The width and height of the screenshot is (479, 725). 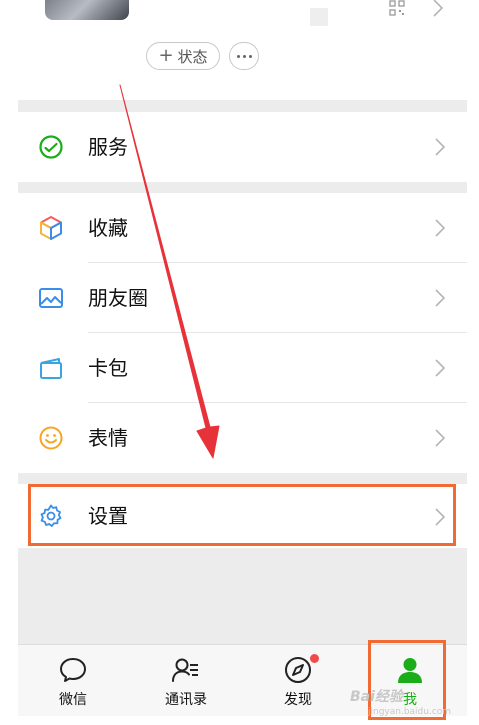 I want to click on menu-label-service: 服务, so click(x=108, y=147).